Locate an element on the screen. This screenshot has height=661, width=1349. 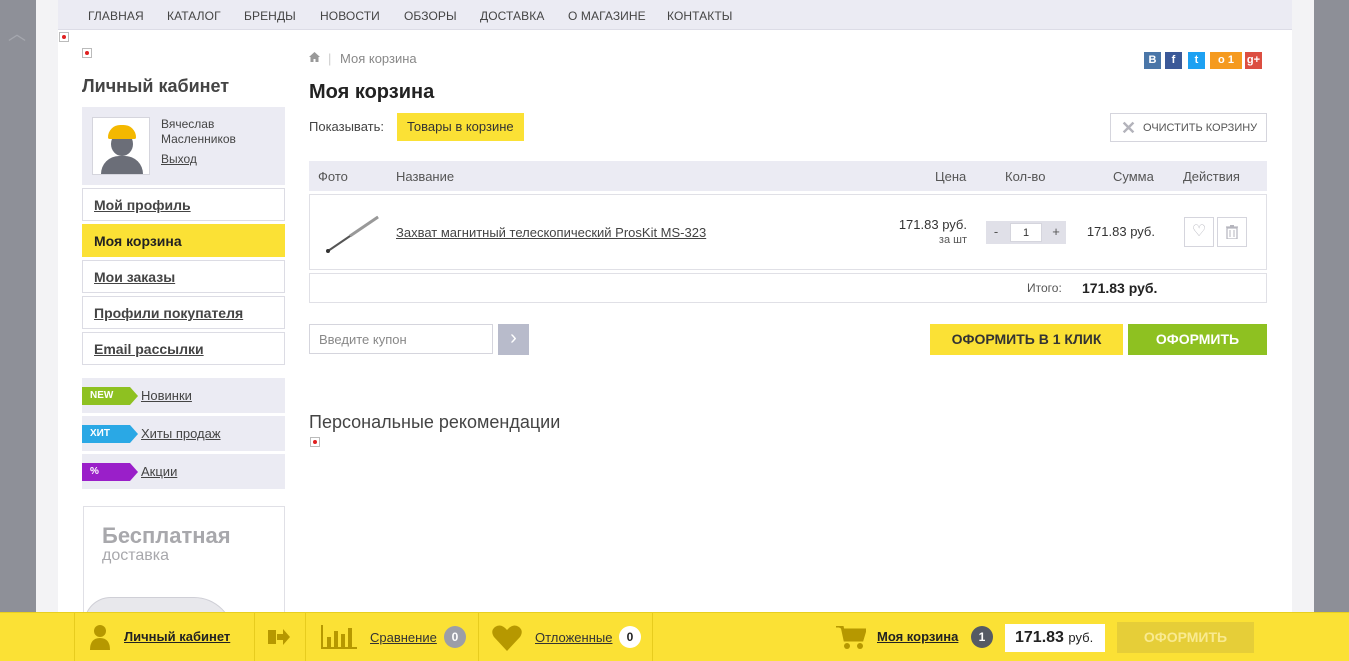
nav-about: О МАГАЗИНЕ is located at coordinates (607, 16).